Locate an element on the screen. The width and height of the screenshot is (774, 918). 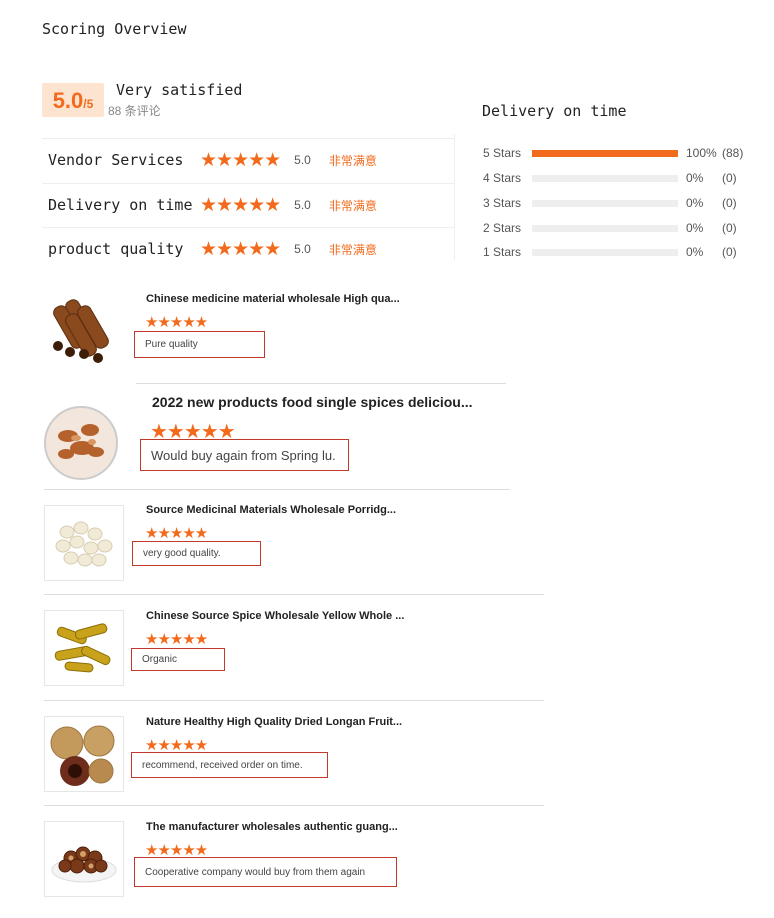
cinnamon-sticks-icon is located at coordinates (81, 331).